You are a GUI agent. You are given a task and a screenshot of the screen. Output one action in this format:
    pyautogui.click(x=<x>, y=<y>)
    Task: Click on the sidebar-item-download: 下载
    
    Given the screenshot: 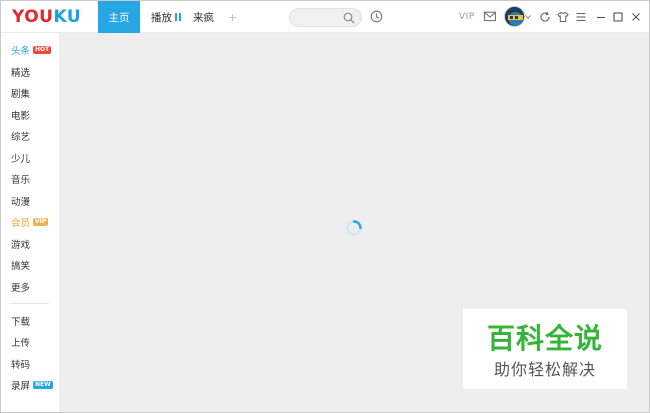 What is the action you would take?
    pyautogui.click(x=20, y=321)
    